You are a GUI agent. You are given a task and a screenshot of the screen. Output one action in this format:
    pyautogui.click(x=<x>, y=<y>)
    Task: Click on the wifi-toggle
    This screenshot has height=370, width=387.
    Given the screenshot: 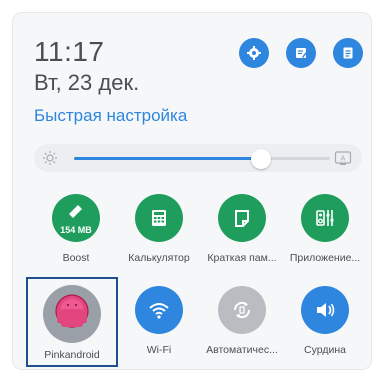 What is the action you would take?
    pyautogui.click(x=159, y=310)
    